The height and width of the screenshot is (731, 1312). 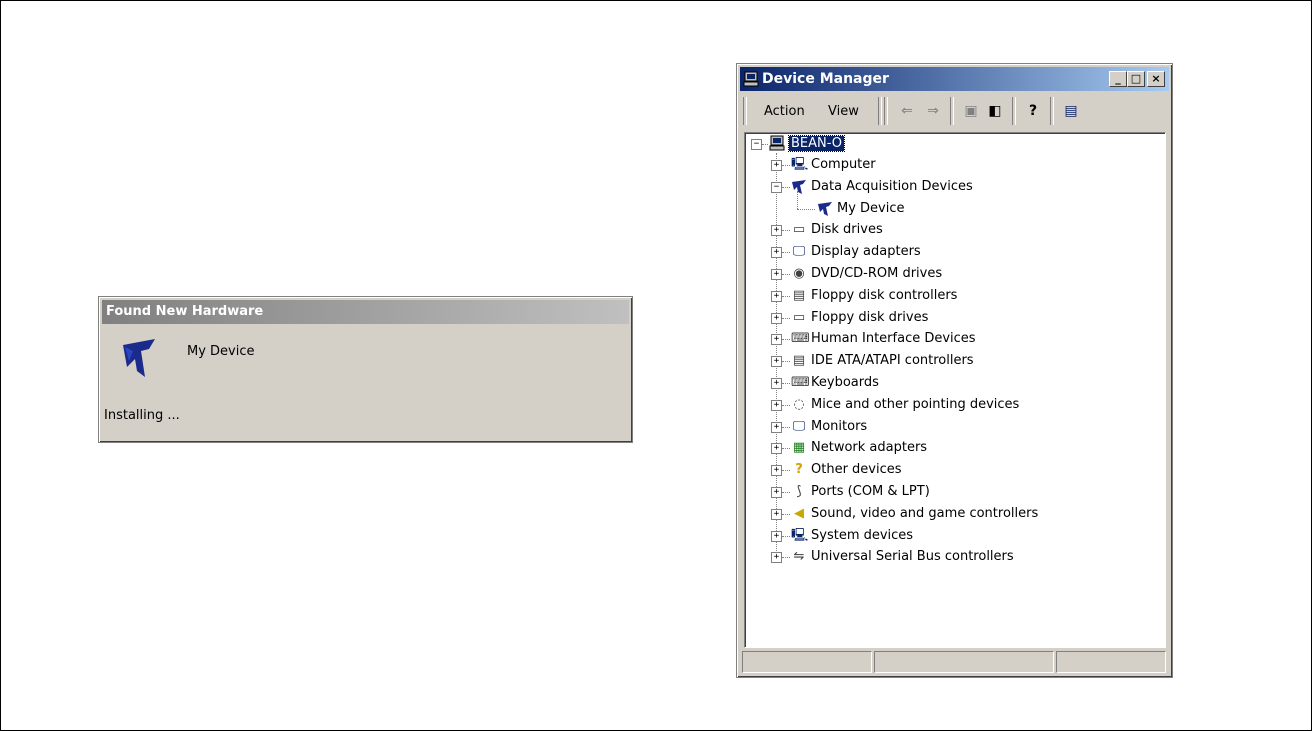 I want to click on tree-item-label: Mice and other pointing devices, so click(x=915, y=404).